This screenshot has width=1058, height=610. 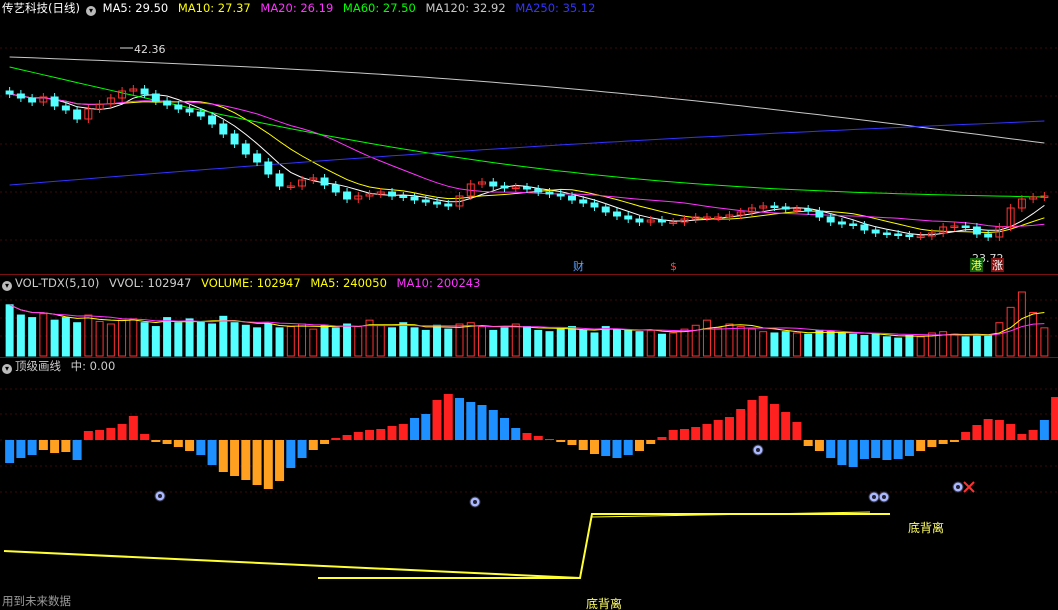 I want to click on ma250-label: MA250: 35.12, so click(x=555, y=8).